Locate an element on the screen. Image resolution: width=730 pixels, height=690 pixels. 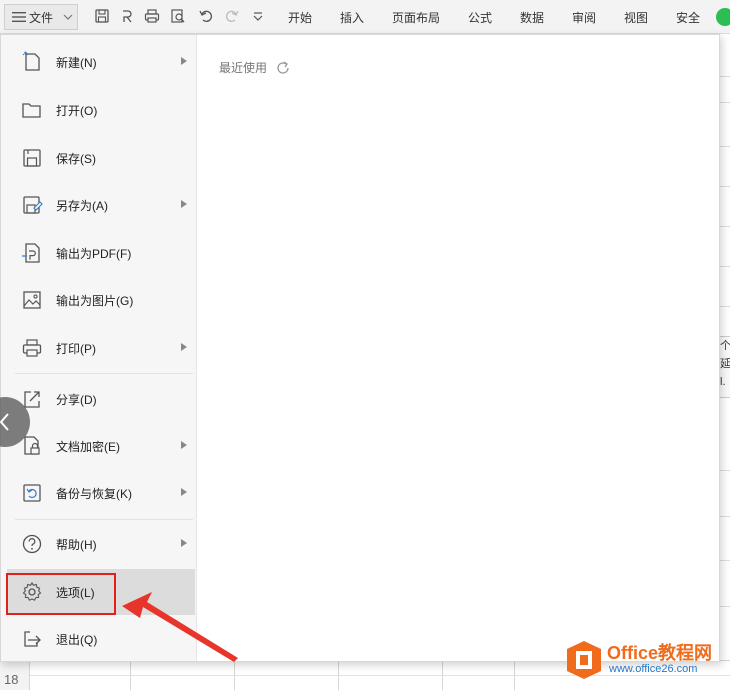
refresh-icon is located at coordinates (283, 68).